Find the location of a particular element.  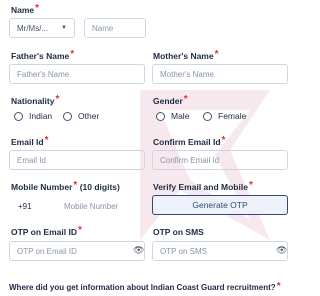

mothers-name-placeholder: Mother's Name is located at coordinates (187, 74).